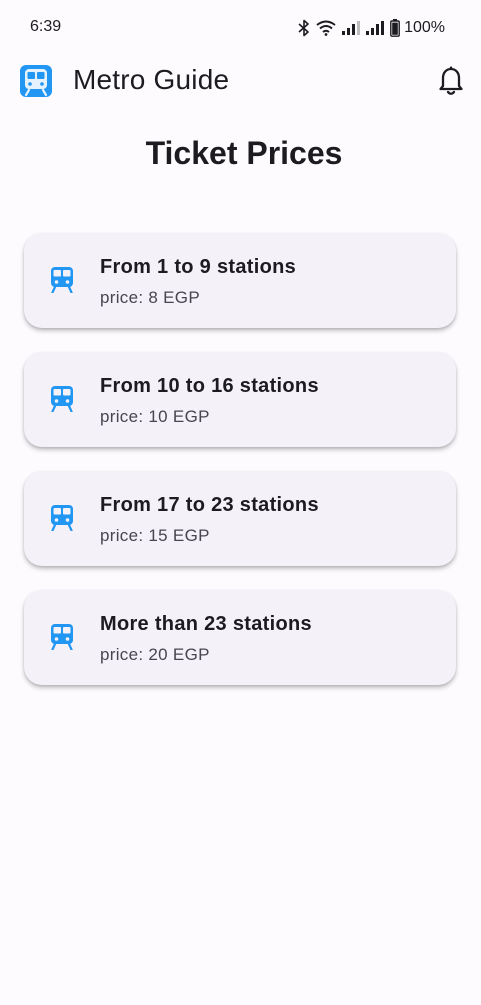 This screenshot has height=1005, width=481. Describe the element at coordinates (209, 386) in the screenshot. I see `price-range-label: From 10 to 16 stations` at that location.